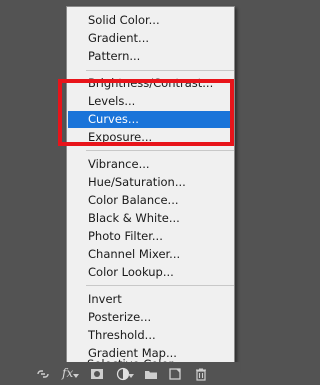  Describe the element at coordinates (97, 373) in the screenshot. I see `mask-icon` at that location.